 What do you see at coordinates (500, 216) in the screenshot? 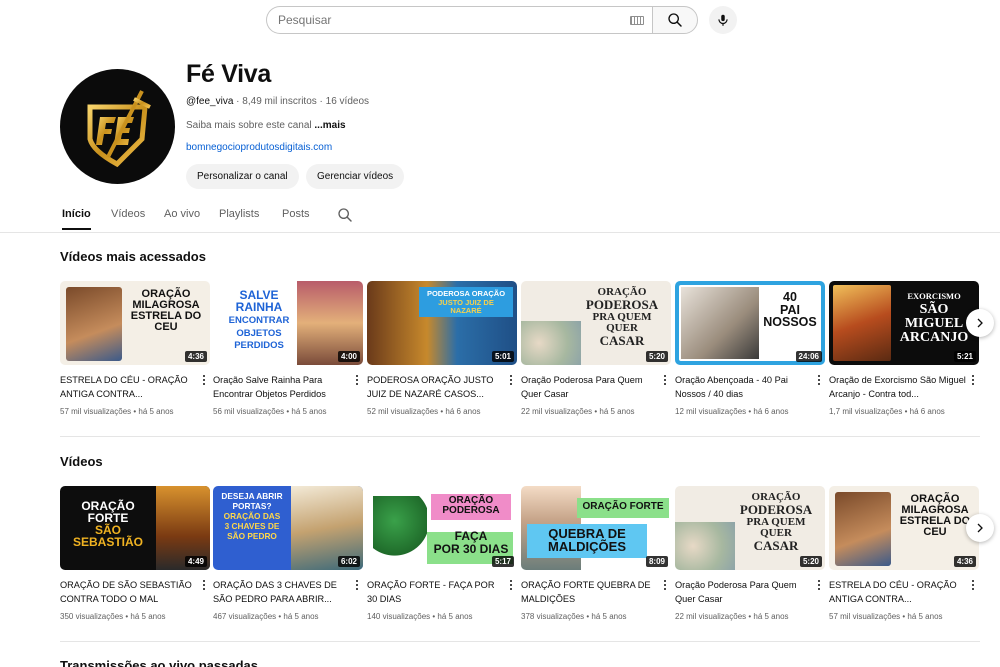
I see `channel-tabs: Início Vídeos Ao vivo Playlists Posts` at bounding box center [500, 216].